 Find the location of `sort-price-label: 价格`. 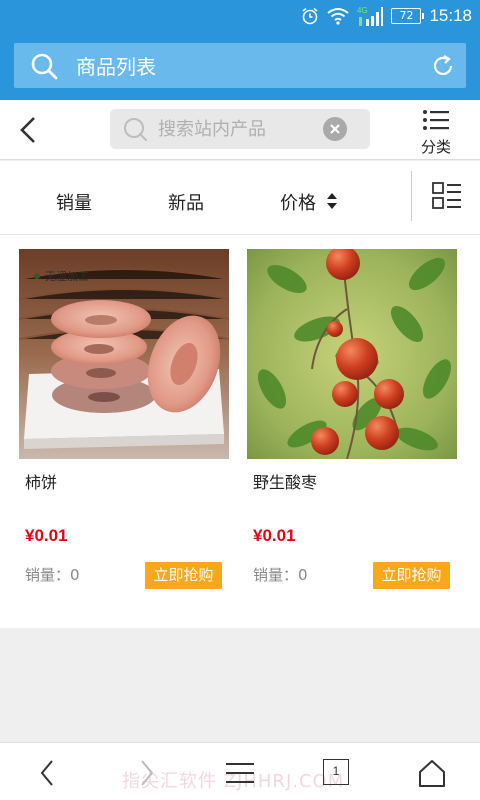

sort-price-label: 价格 is located at coordinates (298, 203).